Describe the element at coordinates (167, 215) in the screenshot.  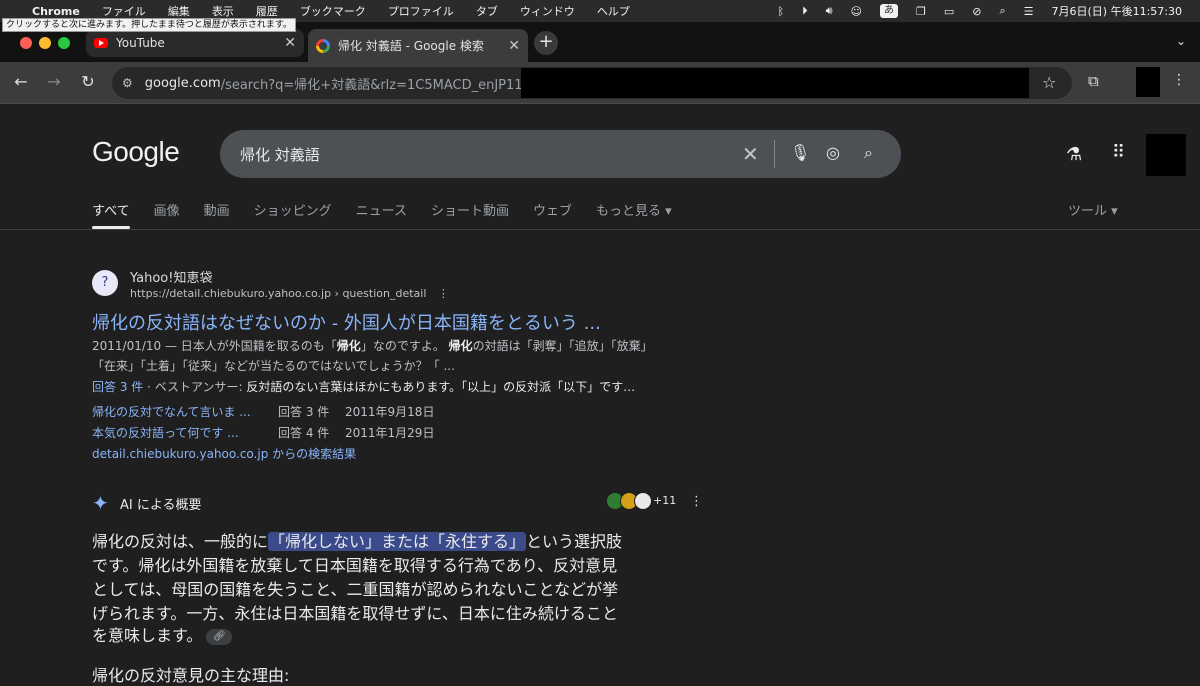
I see `tab-images: 画像` at that location.